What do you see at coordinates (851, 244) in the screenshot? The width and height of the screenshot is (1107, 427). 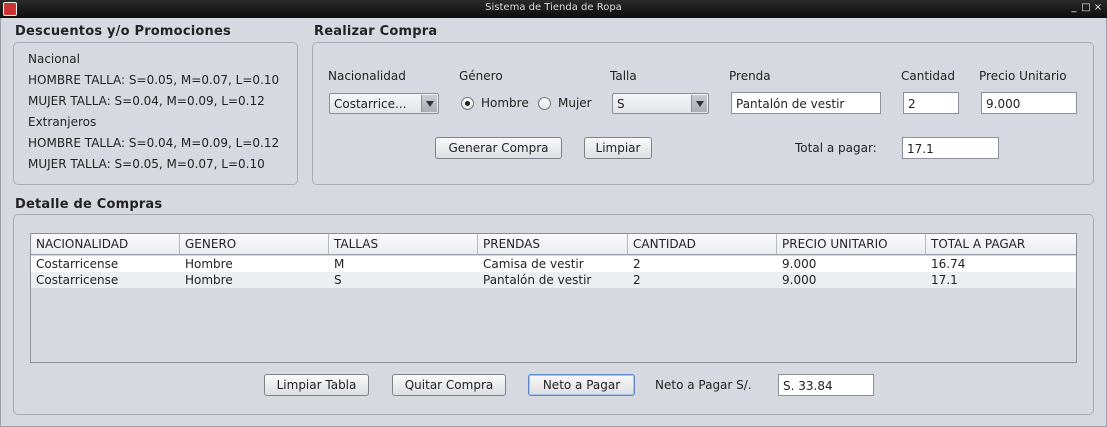 I see `column-header: PRECIO UNITARIO` at bounding box center [851, 244].